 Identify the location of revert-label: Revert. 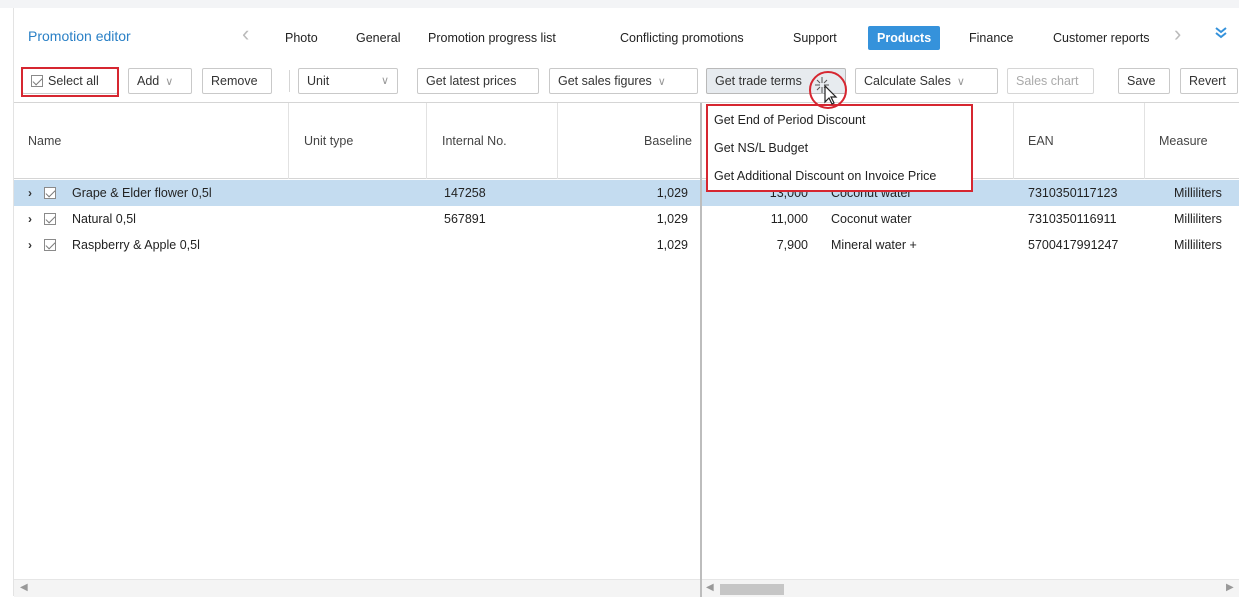
(1207, 81).